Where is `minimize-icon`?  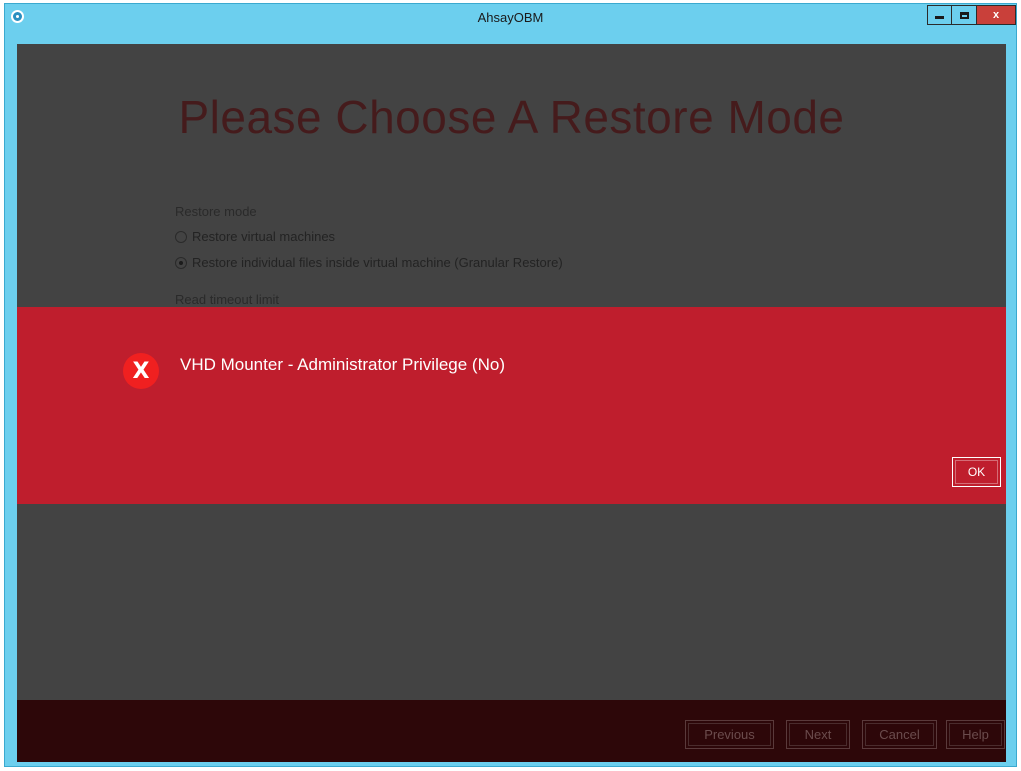
minimize-icon is located at coordinates (939, 17).